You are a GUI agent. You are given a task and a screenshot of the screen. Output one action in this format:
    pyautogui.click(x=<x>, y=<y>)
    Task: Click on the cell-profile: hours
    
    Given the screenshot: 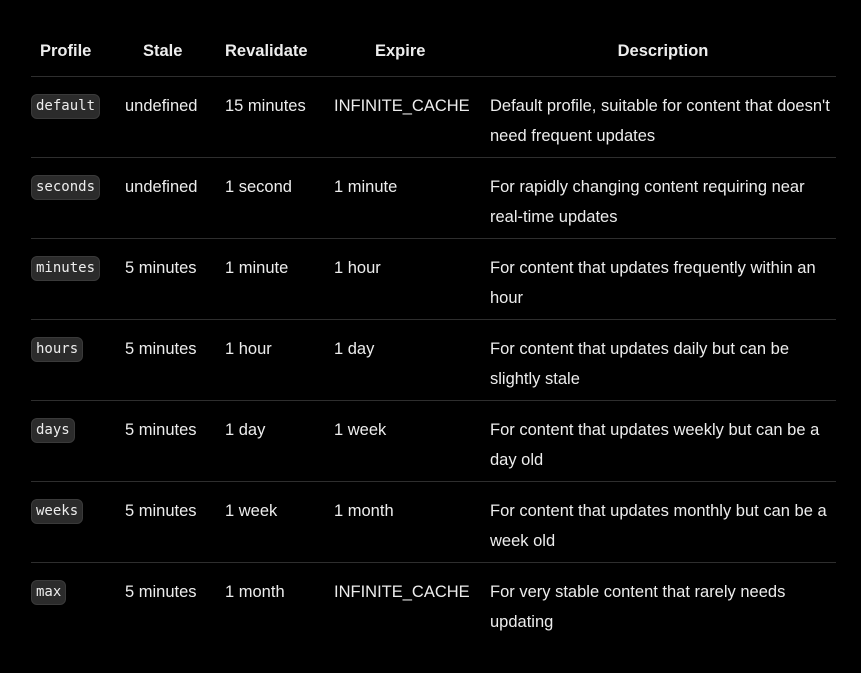 What is the action you would take?
    pyautogui.click(x=78, y=360)
    